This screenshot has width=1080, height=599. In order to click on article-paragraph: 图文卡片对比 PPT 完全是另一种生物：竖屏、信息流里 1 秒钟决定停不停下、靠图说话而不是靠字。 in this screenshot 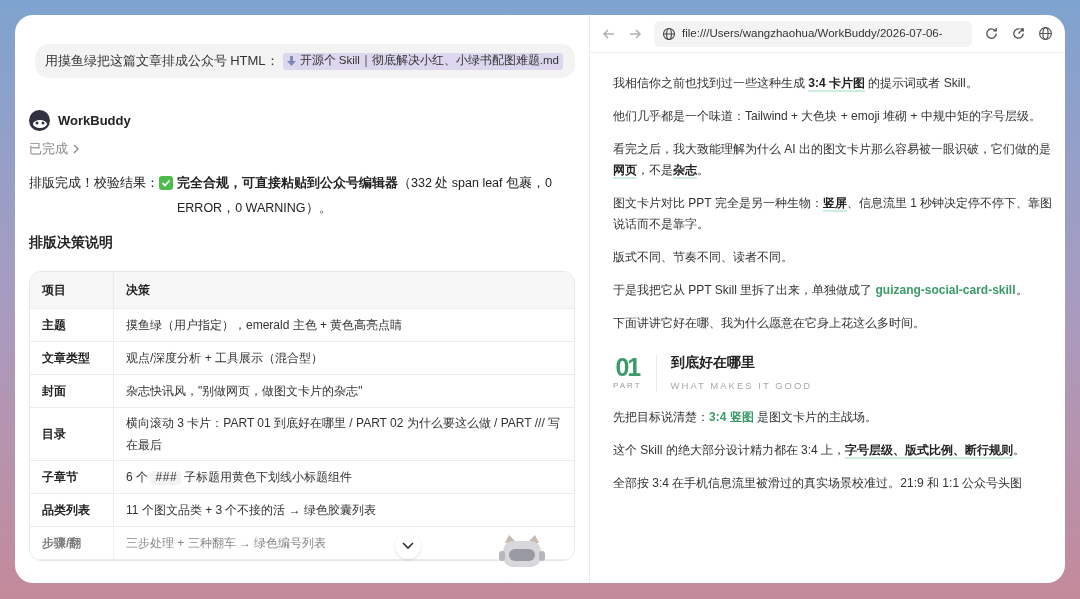, I will do `click(833, 214)`.